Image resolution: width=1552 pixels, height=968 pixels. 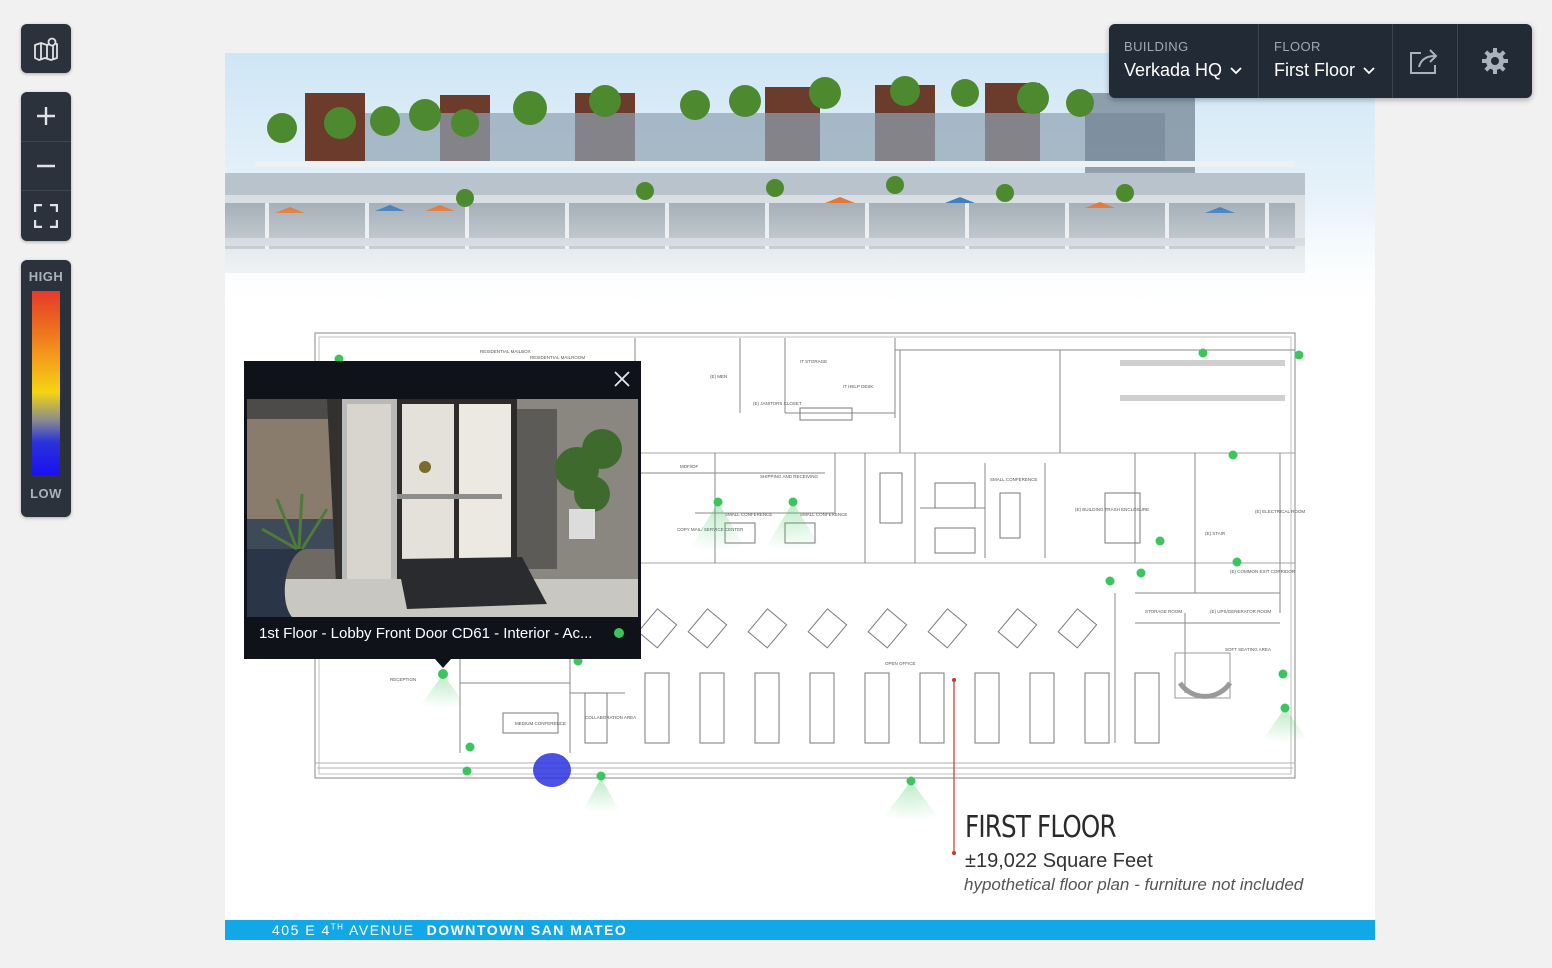 I want to click on floorplan-square-feet: ±19,022 Square Feet, so click(x=1059, y=861).